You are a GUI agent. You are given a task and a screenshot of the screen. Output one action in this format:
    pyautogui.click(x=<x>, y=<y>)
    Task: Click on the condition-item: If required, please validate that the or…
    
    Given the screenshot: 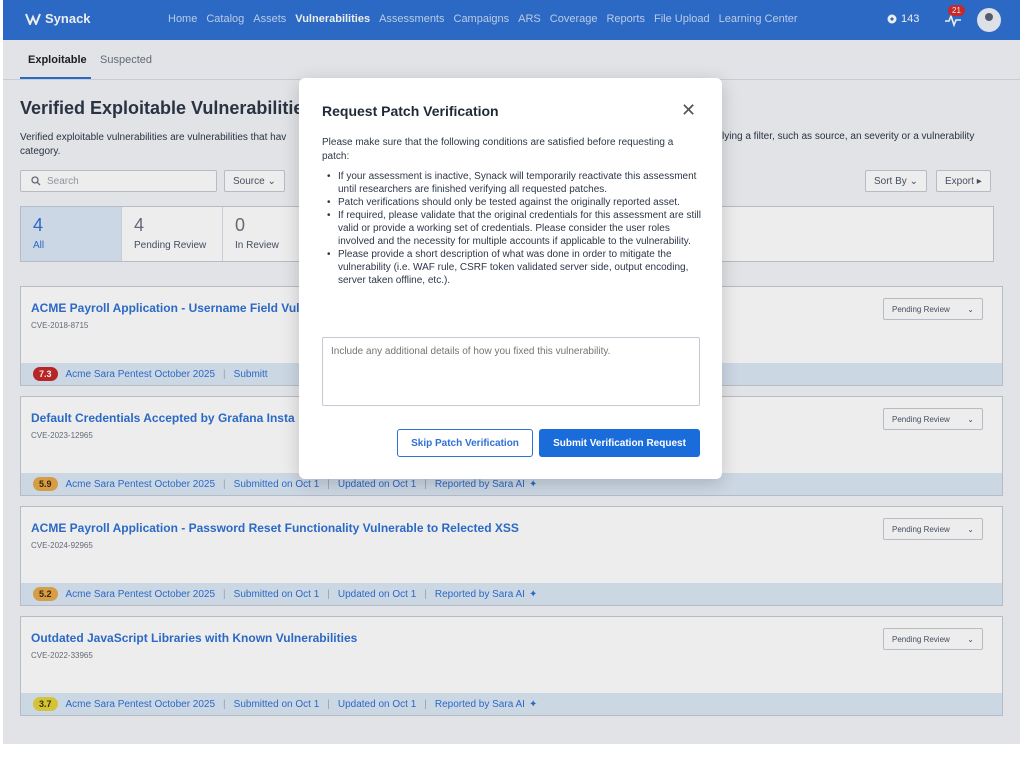 What is the action you would take?
    pyautogui.click(x=512, y=228)
    